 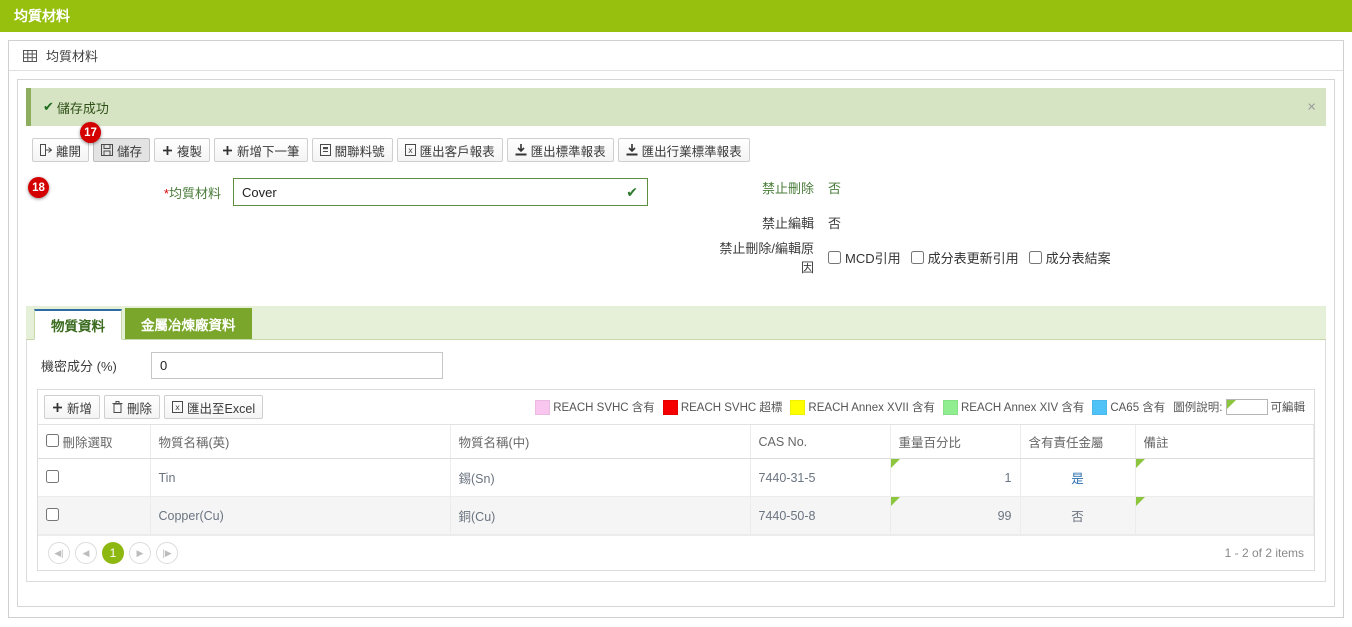 I want to click on tab-strip: 物質資料 金屬冶煉廠資料, so click(x=676, y=323).